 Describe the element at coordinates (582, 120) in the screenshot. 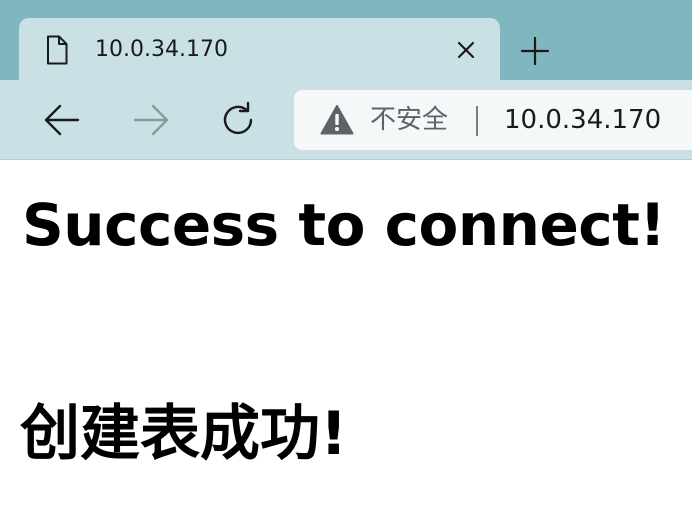

I see `url-text: 10.0.34.170` at that location.